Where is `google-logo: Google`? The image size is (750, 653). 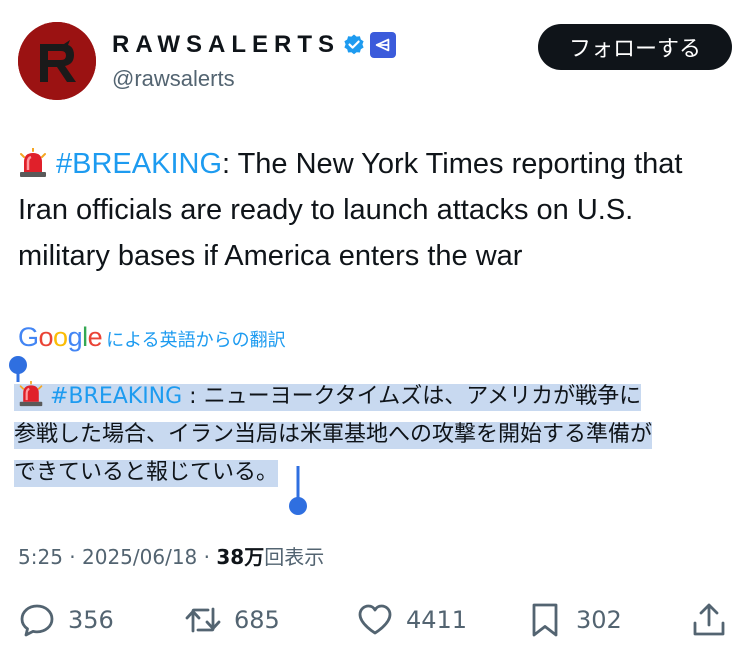 google-logo: Google is located at coordinates (60, 337).